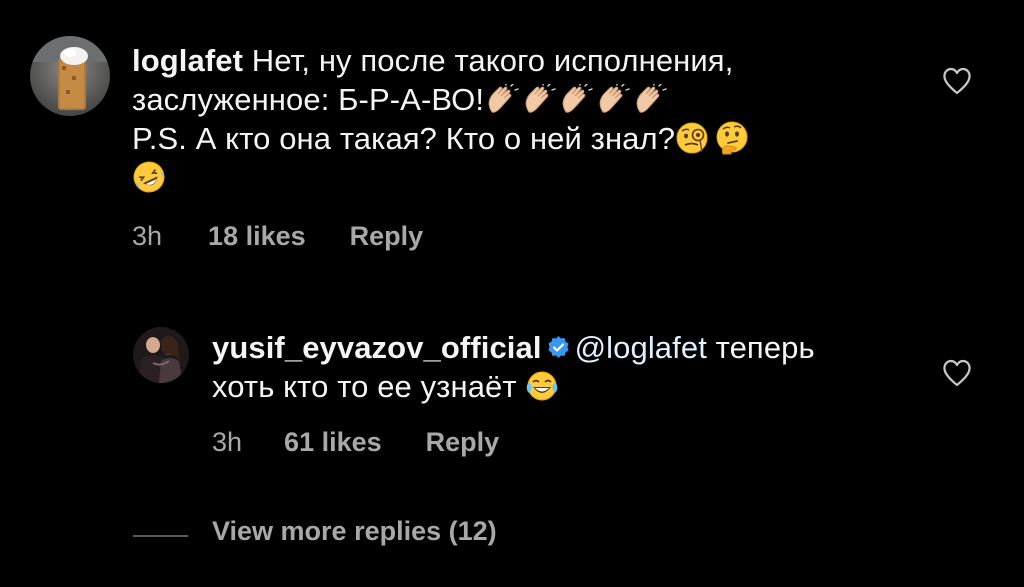 The image size is (1024, 587). What do you see at coordinates (765, 347) in the screenshot?
I see `reply-line-1: теперь` at bounding box center [765, 347].